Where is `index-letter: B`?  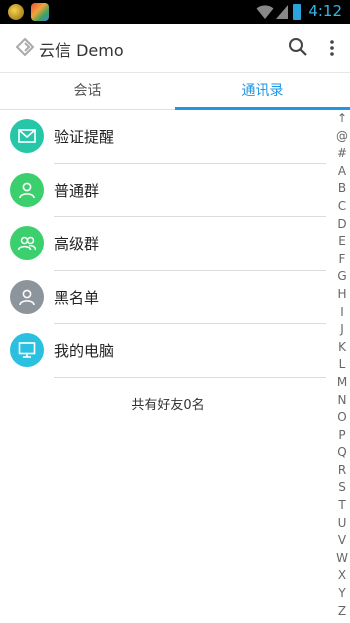 index-letter: B is located at coordinates (342, 189).